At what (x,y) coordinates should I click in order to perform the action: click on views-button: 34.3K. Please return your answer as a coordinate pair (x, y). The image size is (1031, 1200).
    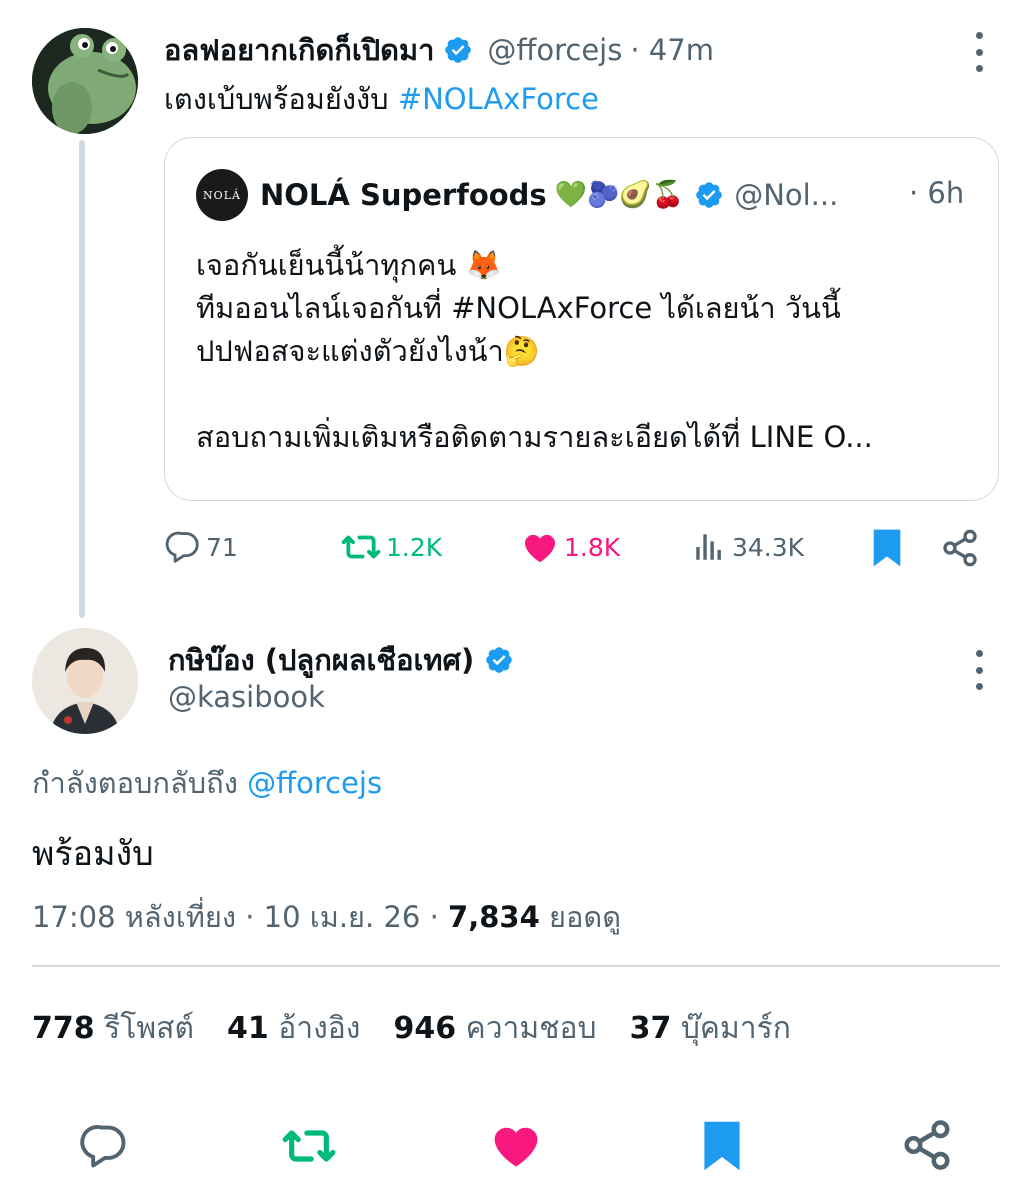
    Looking at the image, I should click on (748, 547).